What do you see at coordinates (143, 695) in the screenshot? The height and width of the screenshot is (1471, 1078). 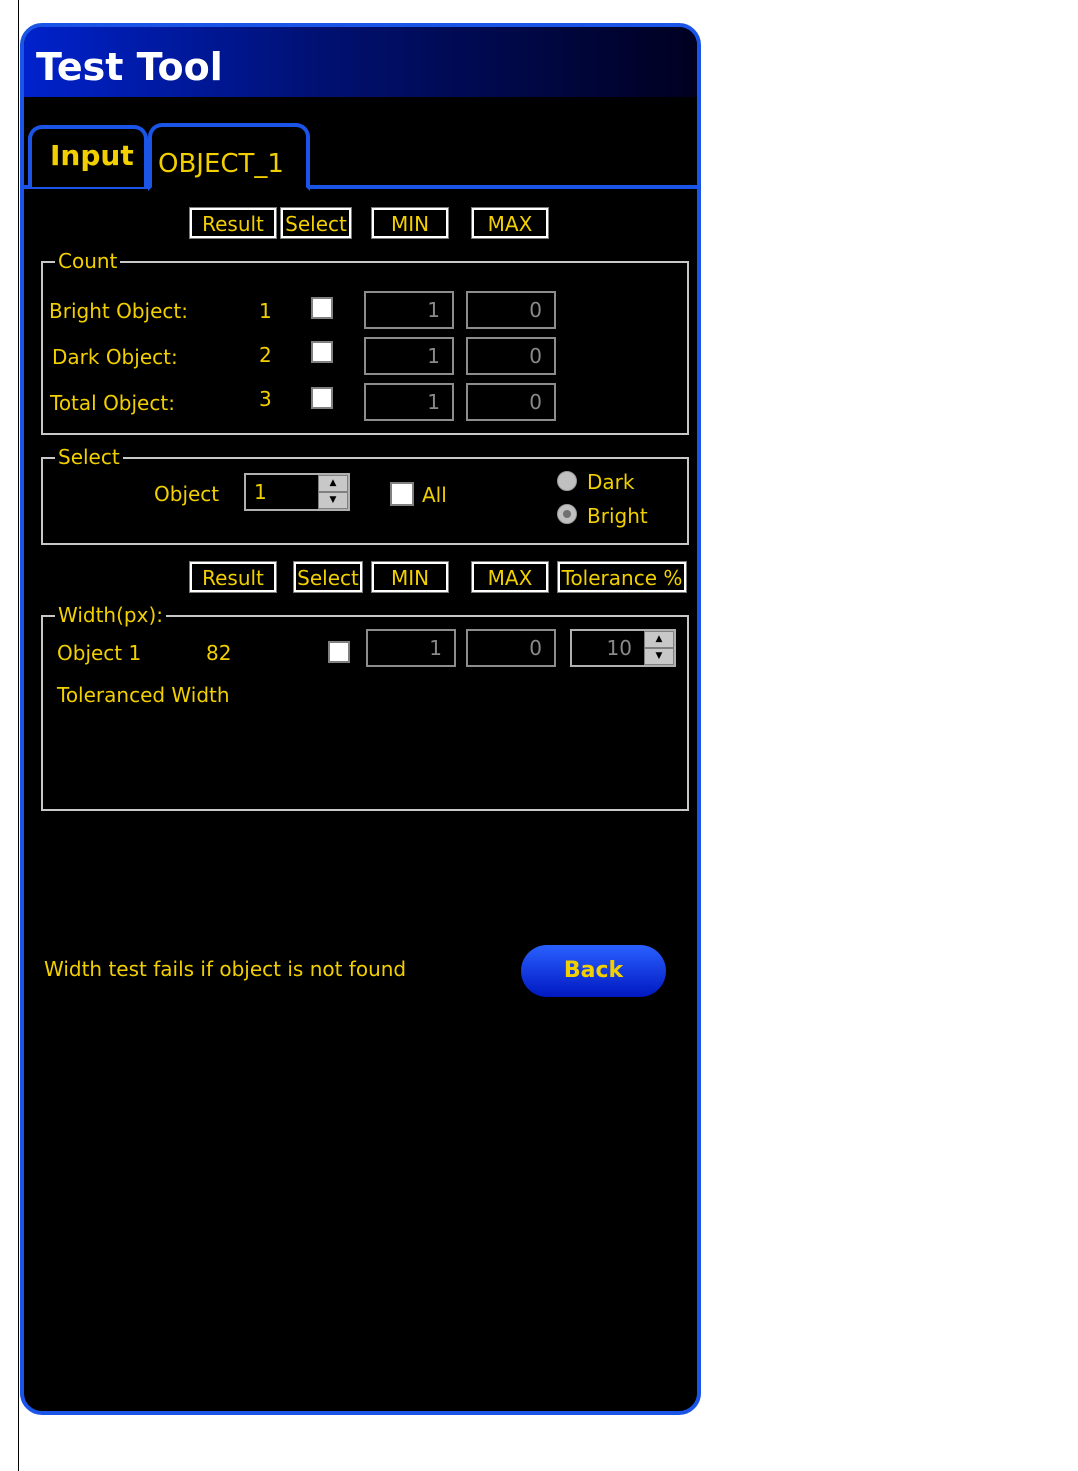 I see `toleranced-width-label: Toleranced Width` at bounding box center [143, 695].